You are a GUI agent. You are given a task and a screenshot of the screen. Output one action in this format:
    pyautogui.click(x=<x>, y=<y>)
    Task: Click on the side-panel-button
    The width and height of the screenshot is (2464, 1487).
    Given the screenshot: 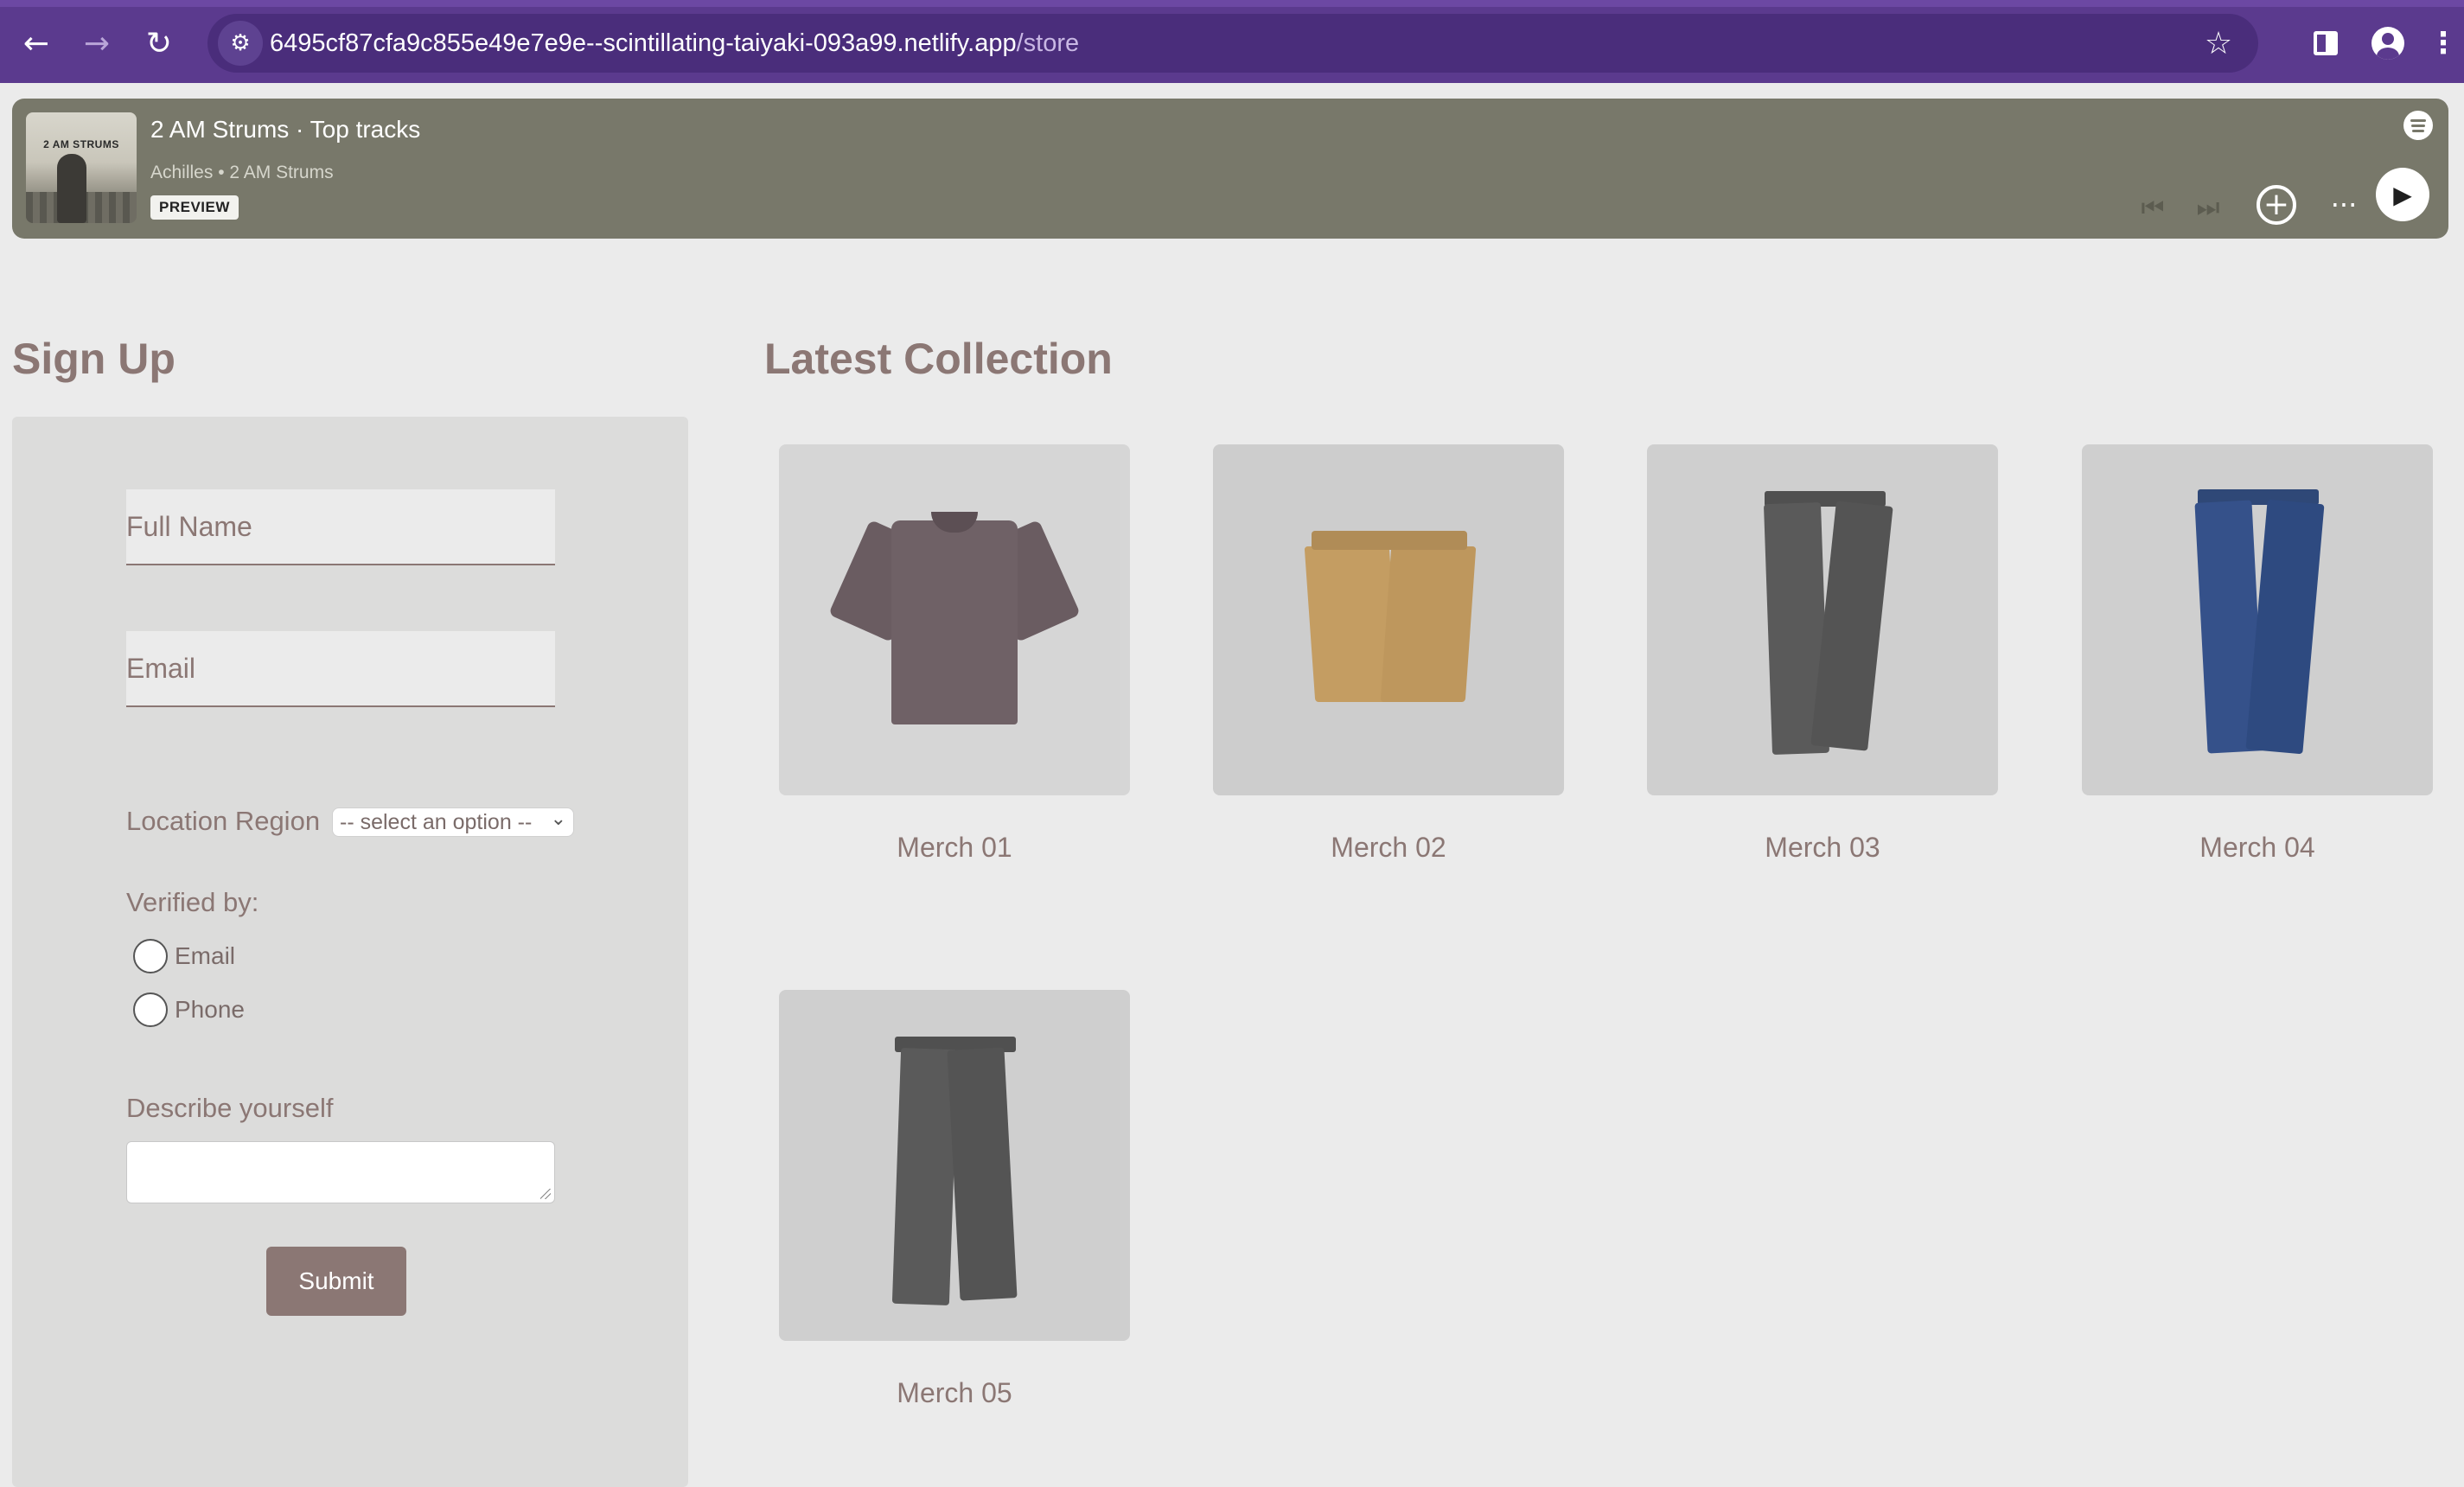 What is the action you would take?
    pyautogui.click(x=2325, y=43)
    